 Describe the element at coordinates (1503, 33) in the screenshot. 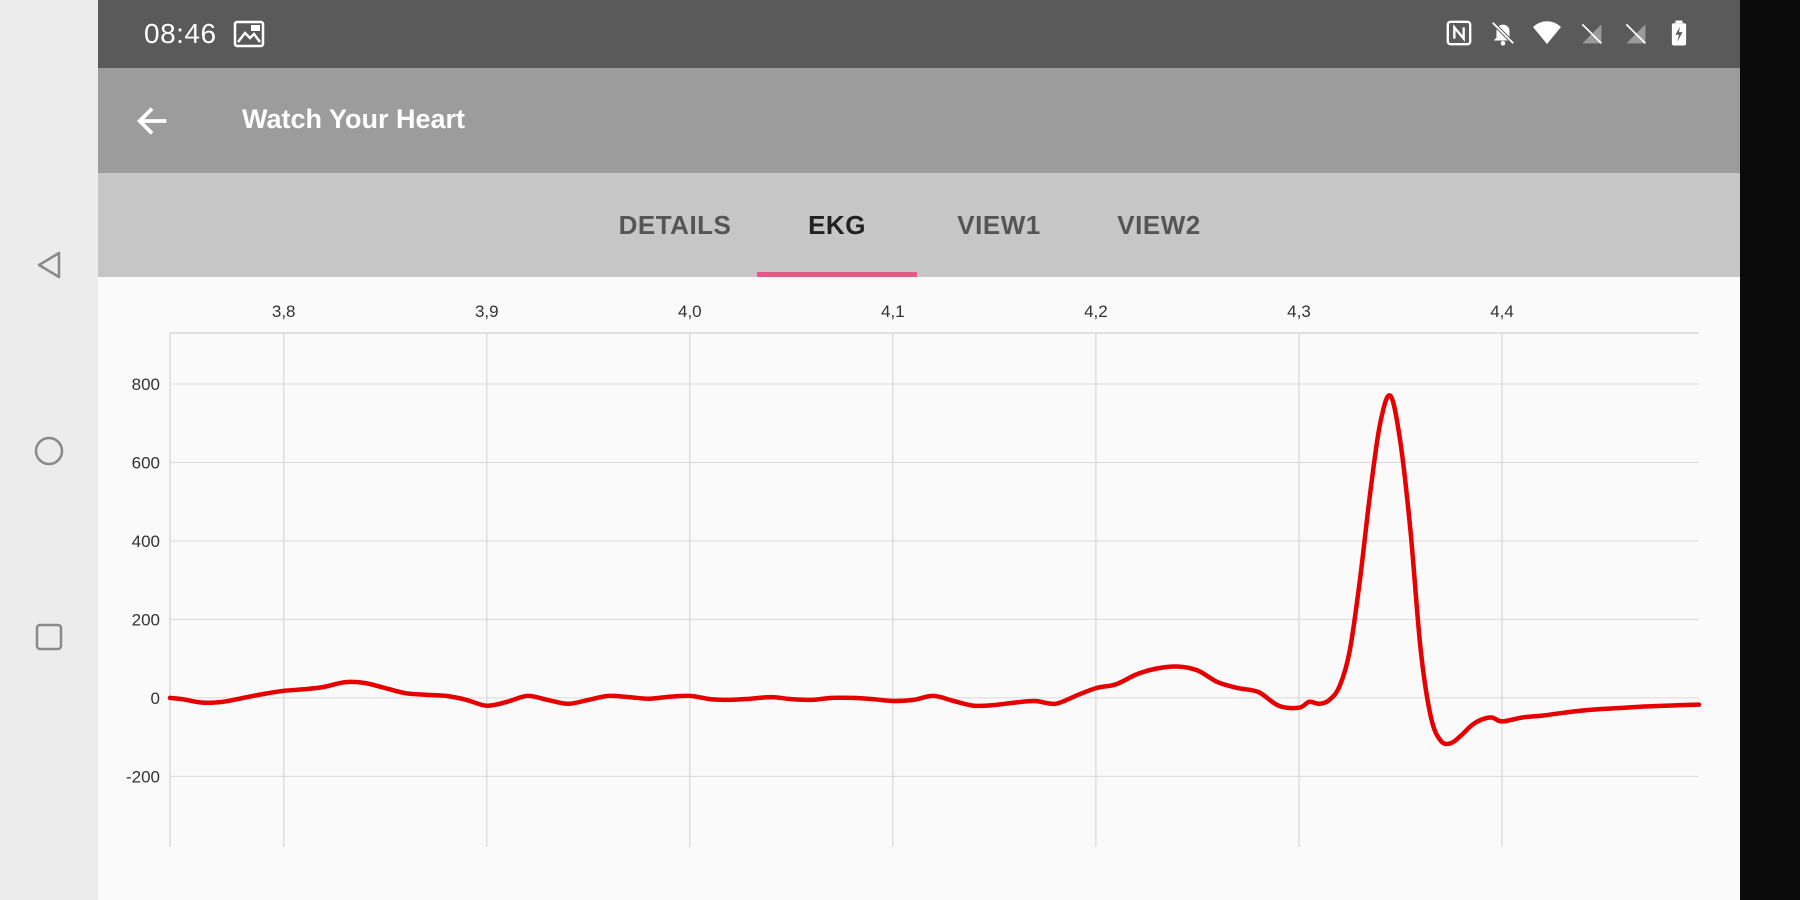

I see `bell-off-icon` at that location.